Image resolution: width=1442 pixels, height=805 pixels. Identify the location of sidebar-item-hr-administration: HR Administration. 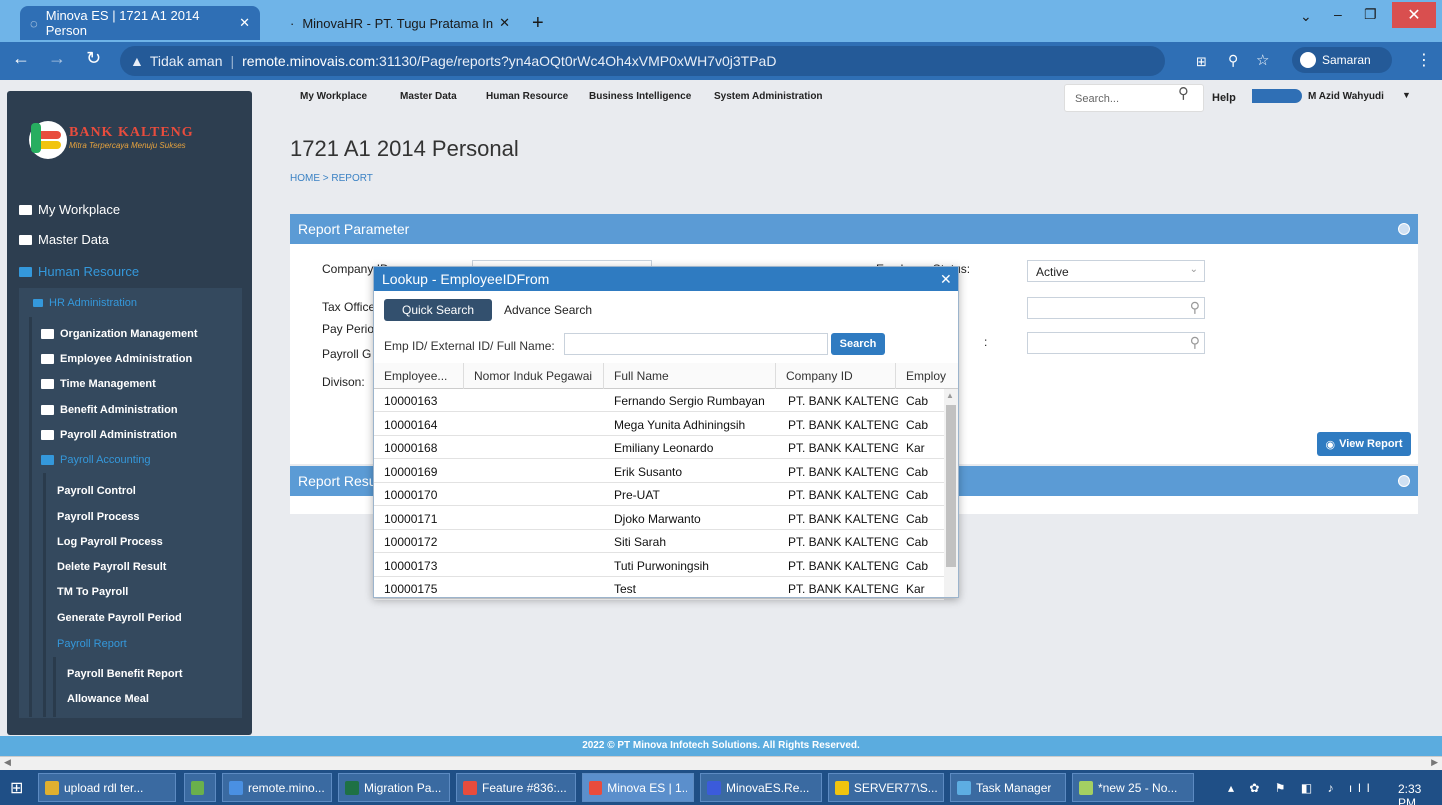
(85, 303).